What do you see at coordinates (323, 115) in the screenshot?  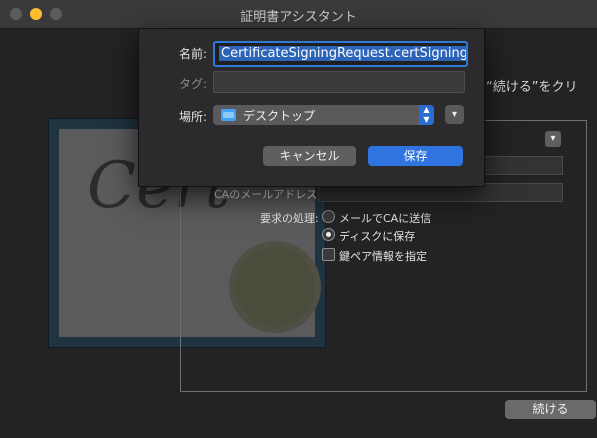 I see `location-select: デスクトップ ▲ ▼` at bounding box center [323, 115].